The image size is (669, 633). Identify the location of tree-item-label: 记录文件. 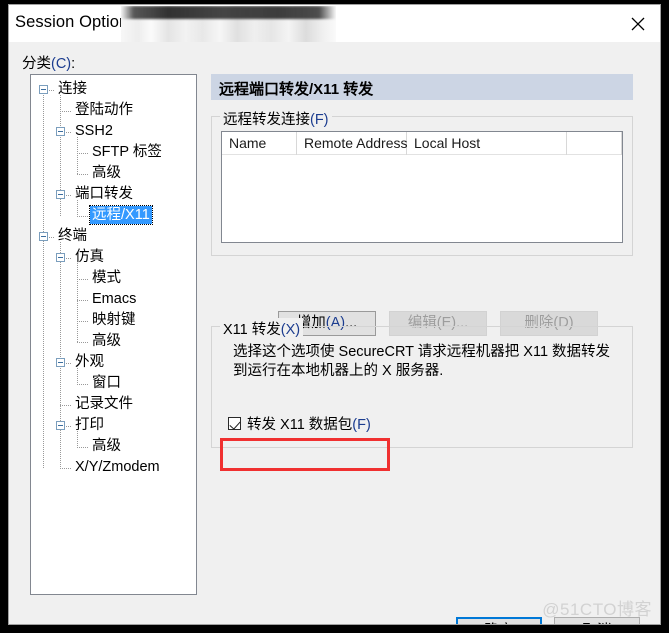
(104, 404).